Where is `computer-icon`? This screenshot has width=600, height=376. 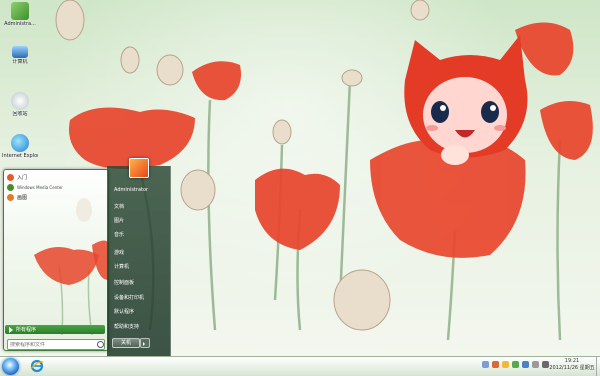 computer-icon is located at coordinates (20, 52).